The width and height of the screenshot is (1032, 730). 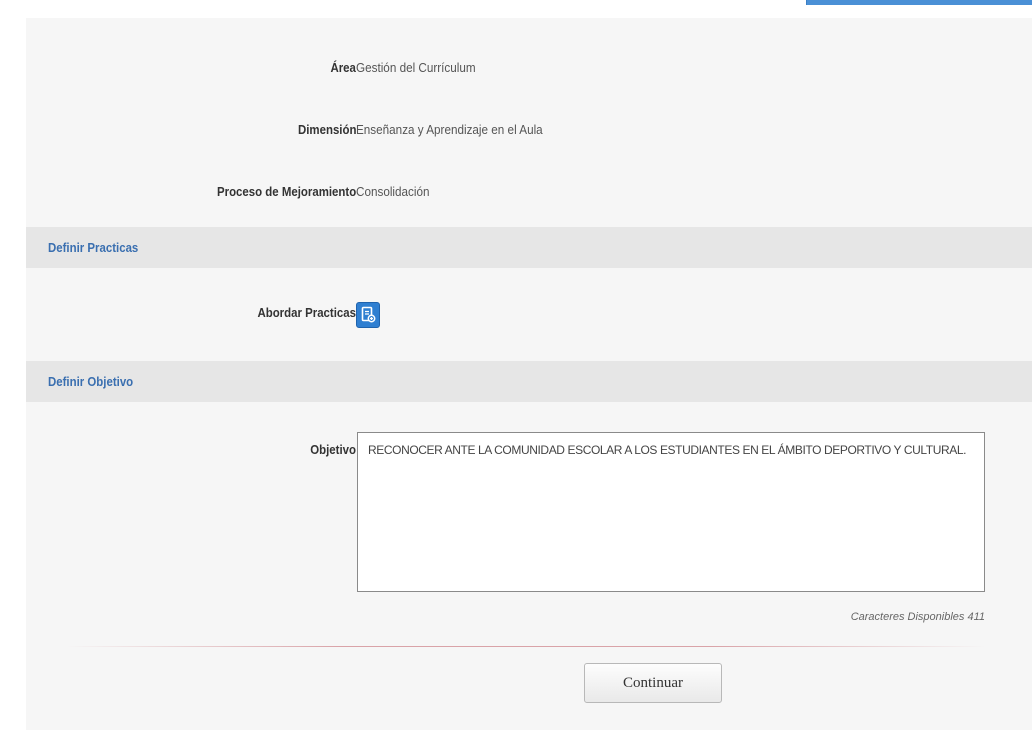 I want to click on caracteres-disponibles: Caracteres Disponibles 411, so click(x=917, y=617).